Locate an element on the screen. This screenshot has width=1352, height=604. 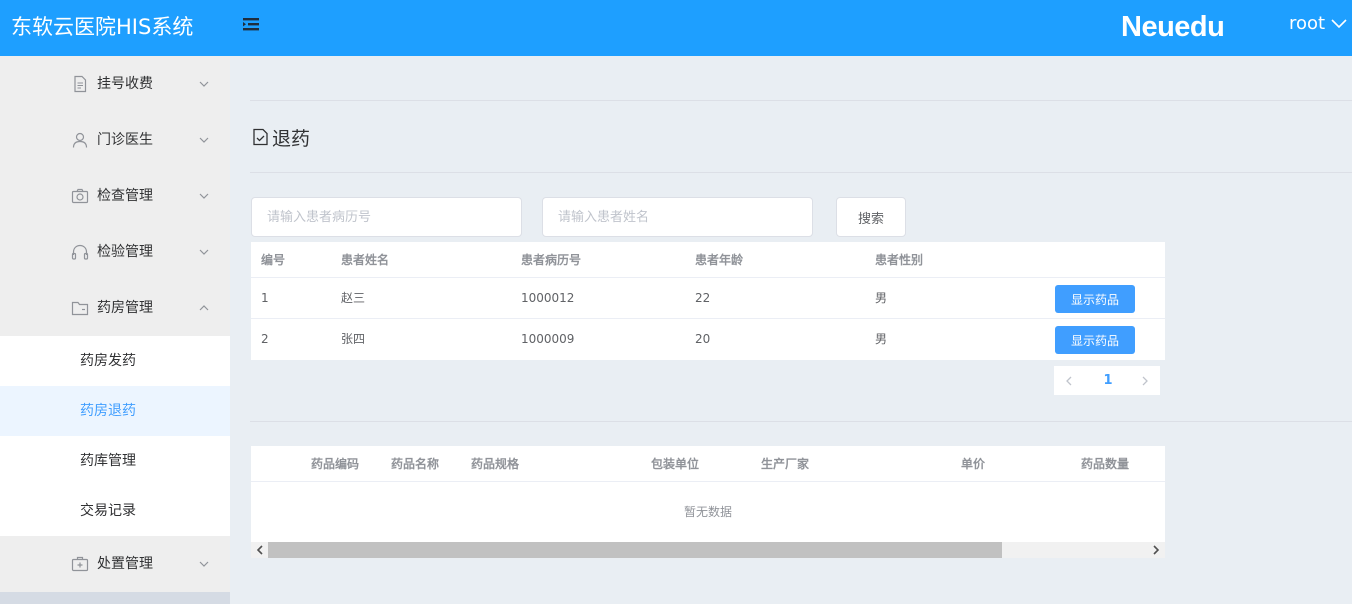
menu-label: 检验管理 is located at coordinates (125, 252).